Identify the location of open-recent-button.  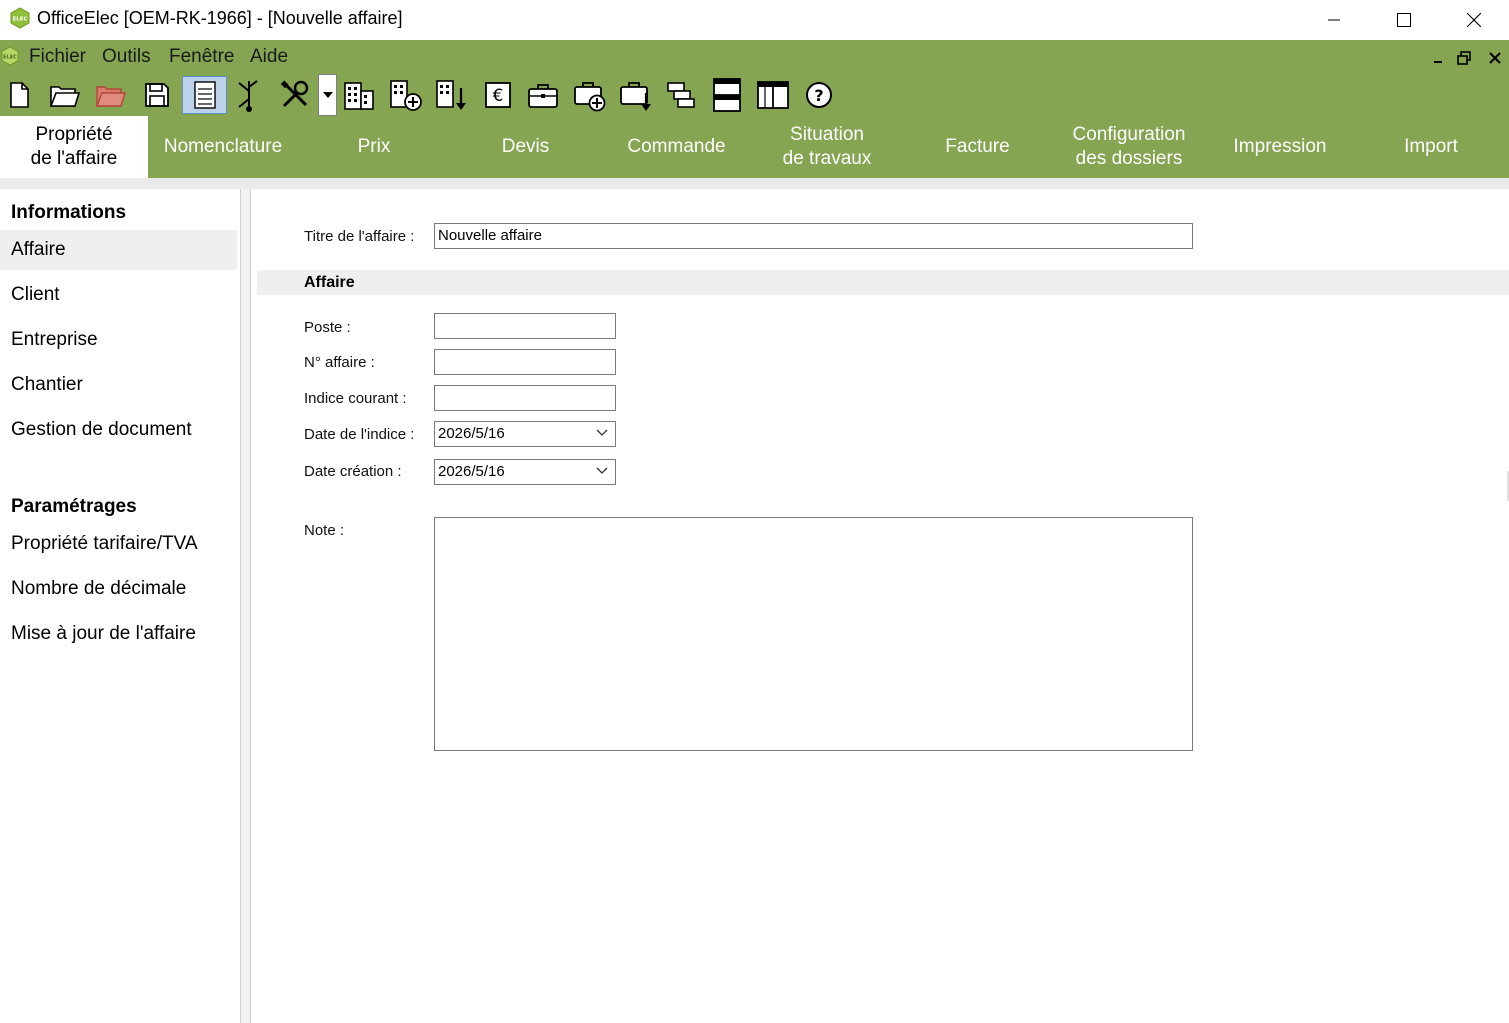
(110, 95).